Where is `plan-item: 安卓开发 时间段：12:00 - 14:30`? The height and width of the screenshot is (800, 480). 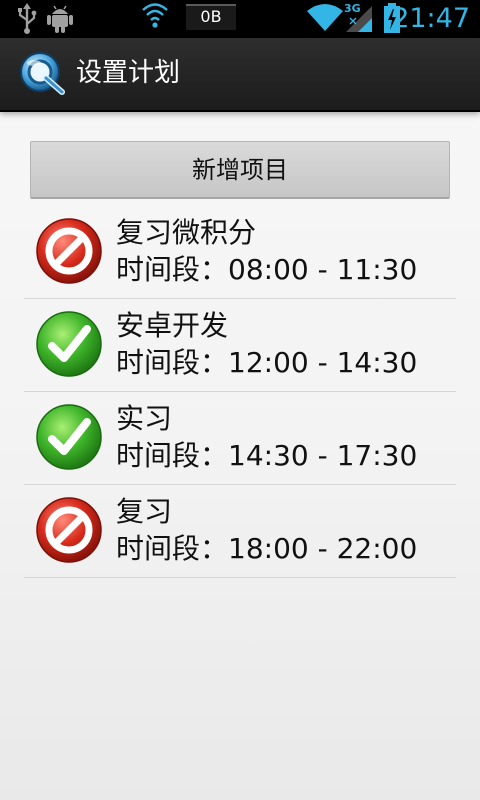 plan-item: 安卓开发 时间段：12:00 - 14:30 is located at coordinates (240, 345).